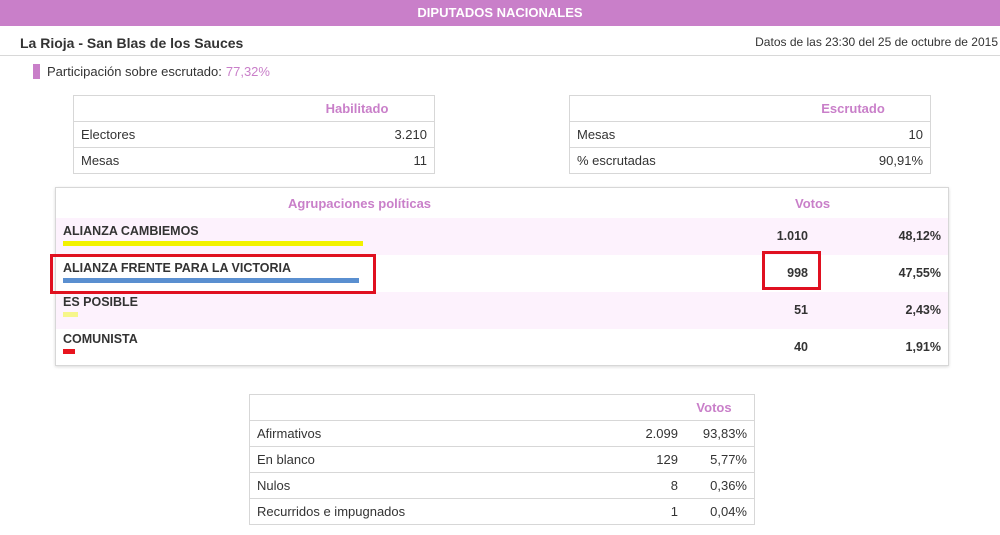  I want to click on votos-value: 8, so click(648, 485).